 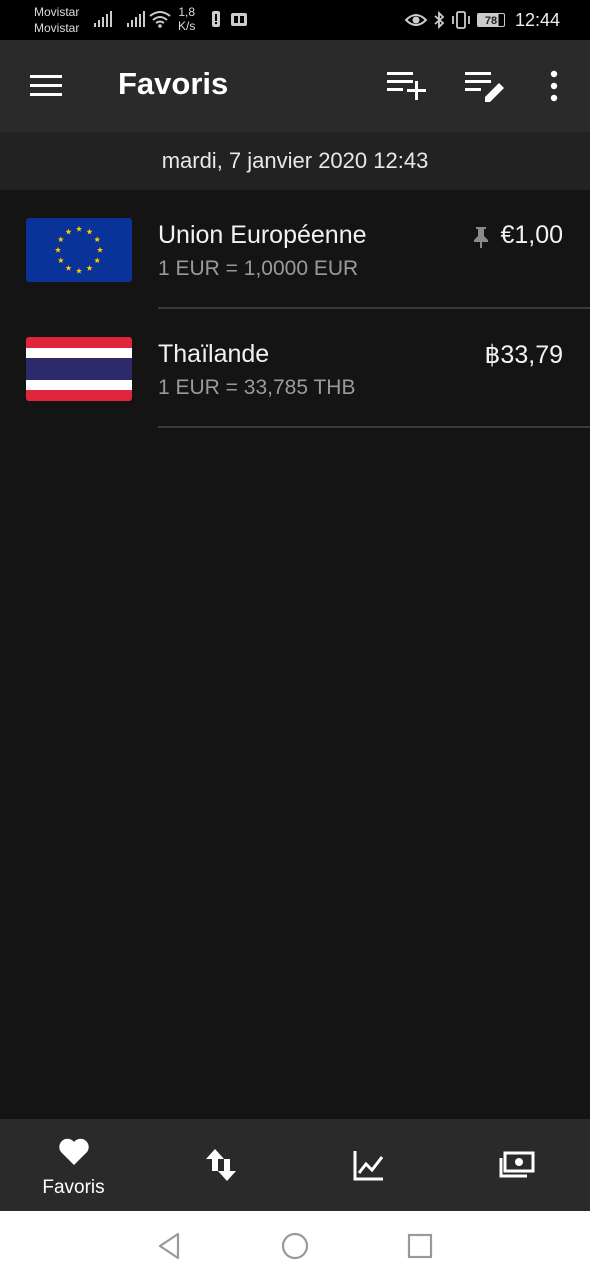 What do you see at coordinates (258, 268) in the screenshot?
I see `exchange-rate: 1 EUR = 1,0000 EUR` at bounding box center [258, 268].